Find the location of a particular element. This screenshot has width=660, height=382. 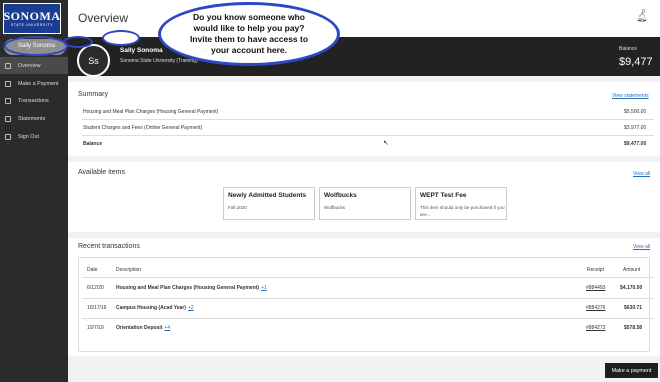

sidebar-item-label: Statements is located at coordinates (32, 118).